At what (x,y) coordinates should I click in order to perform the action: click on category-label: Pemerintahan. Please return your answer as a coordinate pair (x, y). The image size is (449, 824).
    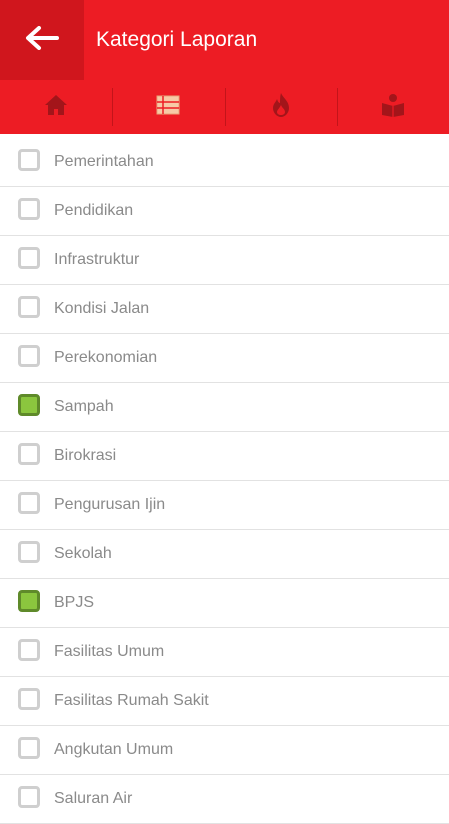
    Looking at the image, I should click on (104, 161).